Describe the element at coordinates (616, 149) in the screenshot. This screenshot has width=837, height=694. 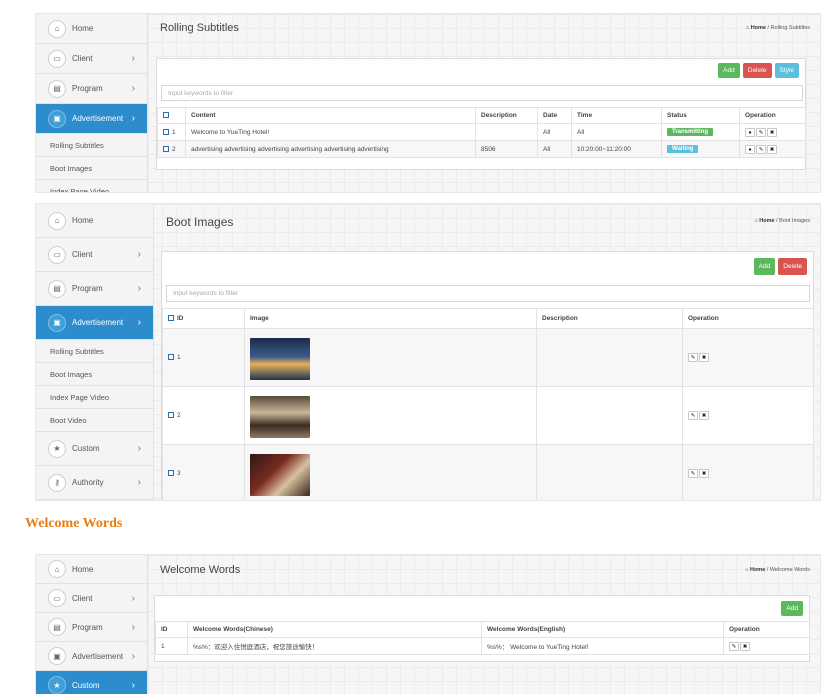
I see `time-cell: 10:20:00~11:20:00` at that location.